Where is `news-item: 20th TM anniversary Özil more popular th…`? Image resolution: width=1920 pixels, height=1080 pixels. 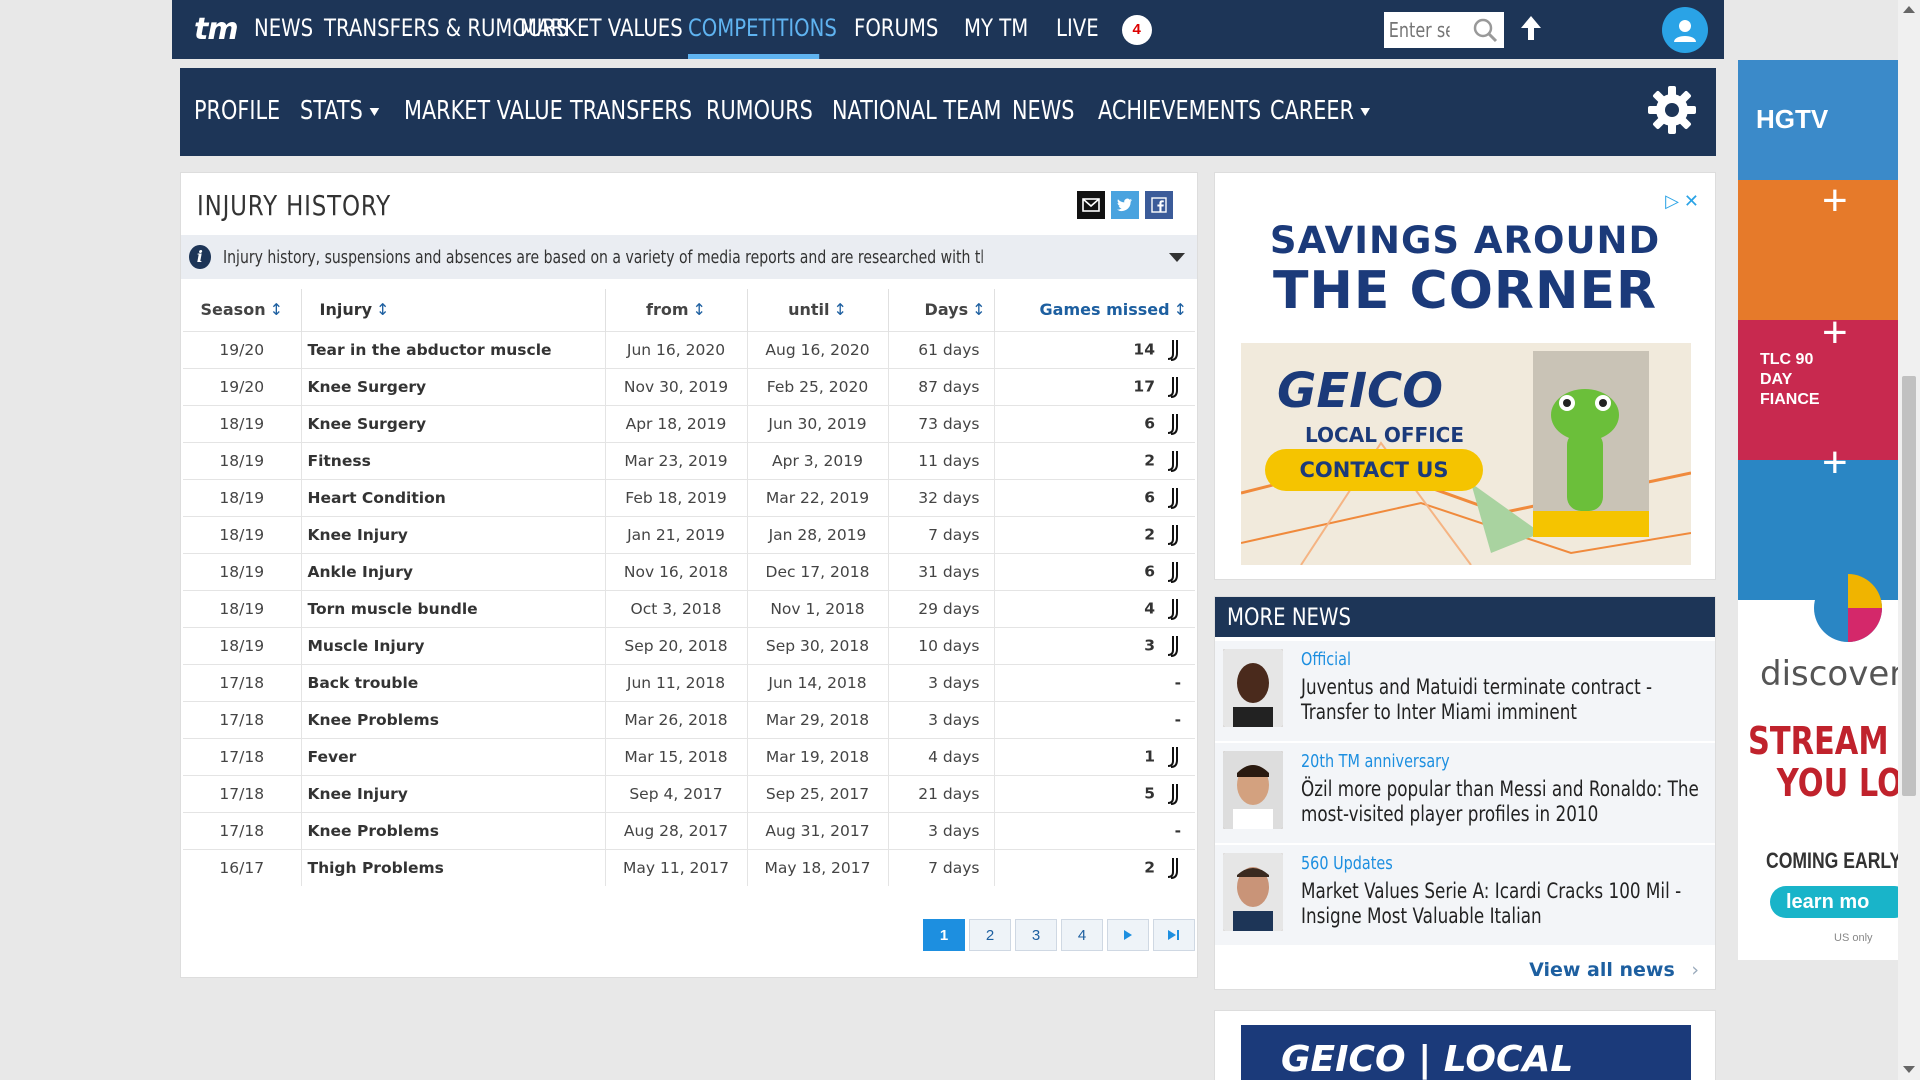 news-item: 20th TM anniversary Özil more popular th… is located at coordinates (1465, 793).